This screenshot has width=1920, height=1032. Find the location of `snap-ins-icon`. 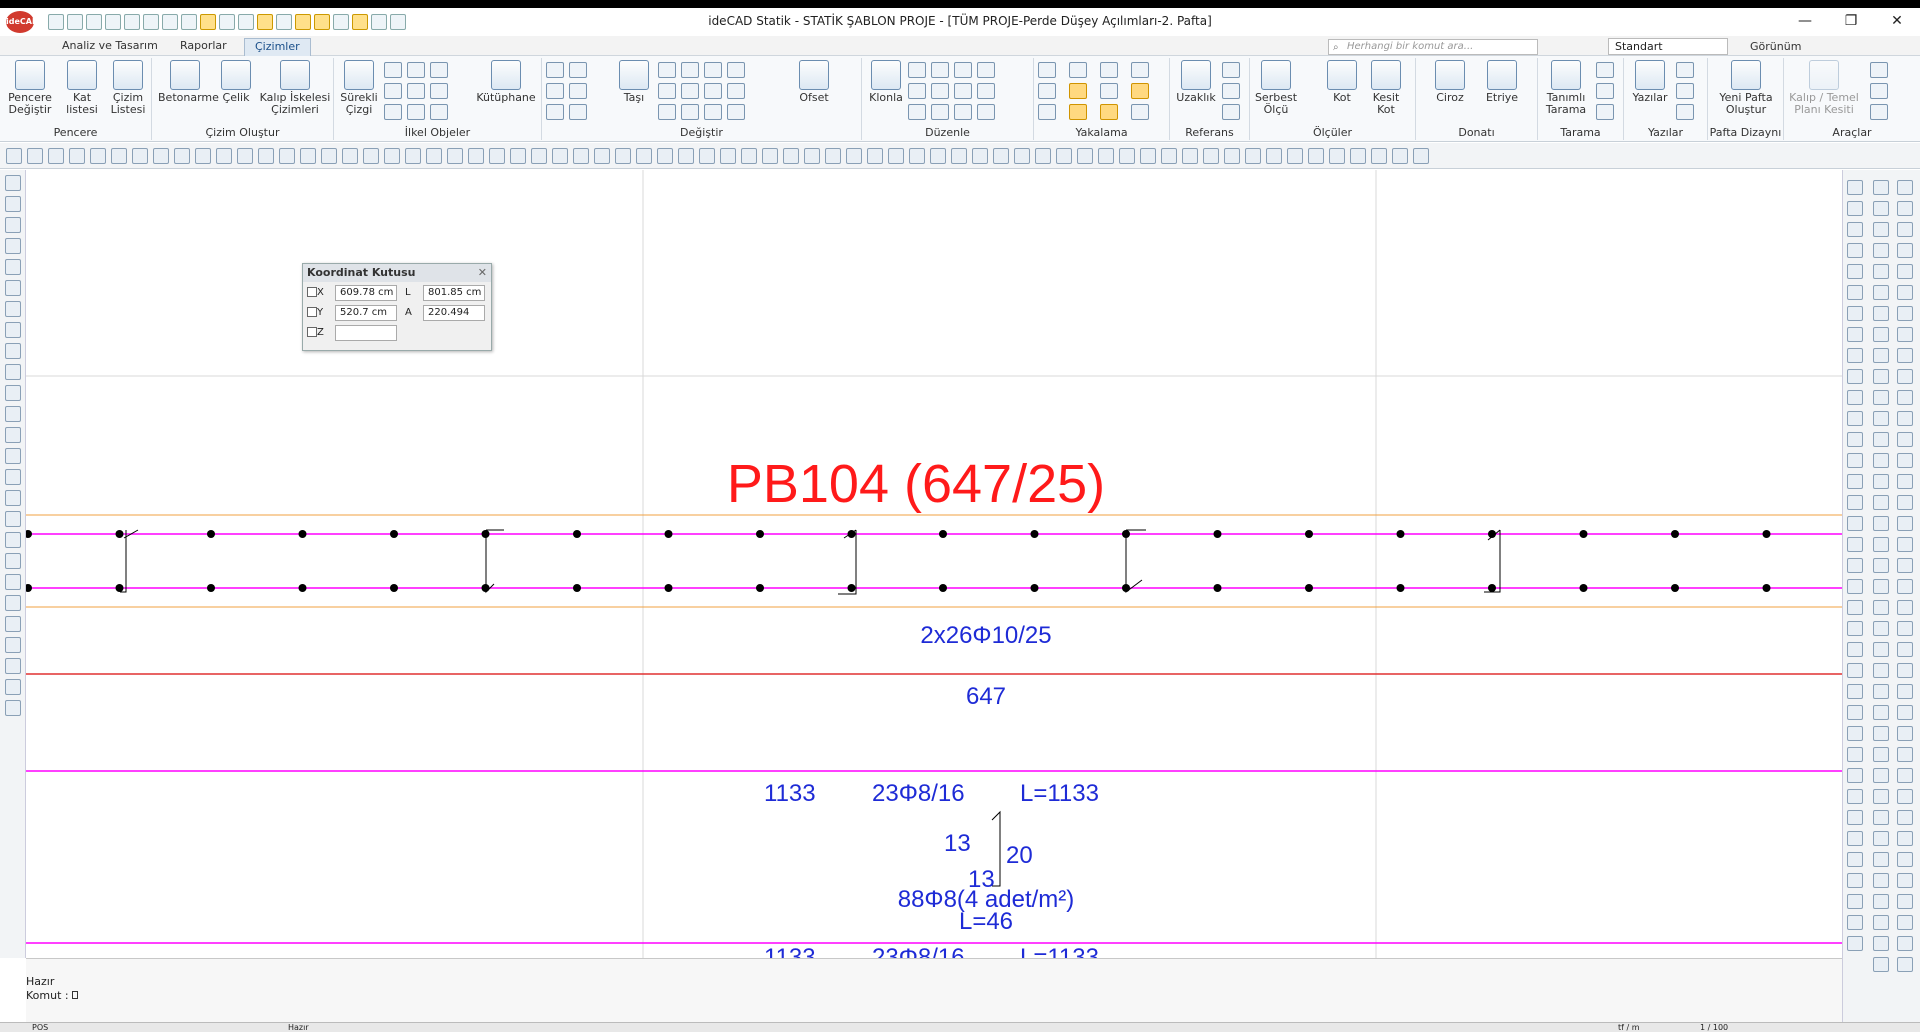

snap-ins-icon is located at coordinates (1140, 112).